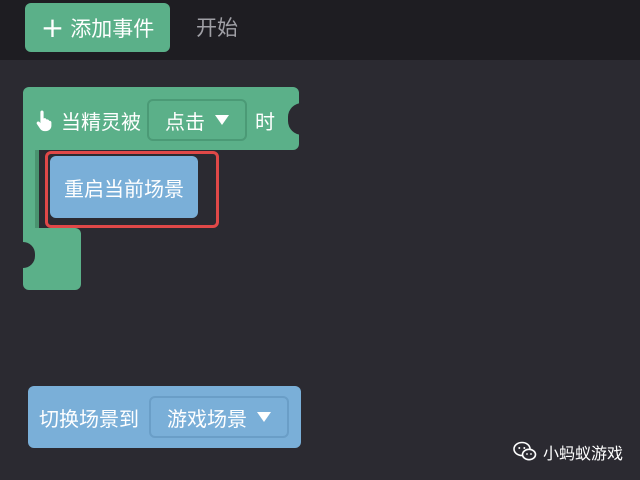 The height and width of the screenshot is (480, 640). I want to click on add-event-label: 添加事件, so click(112, 28).